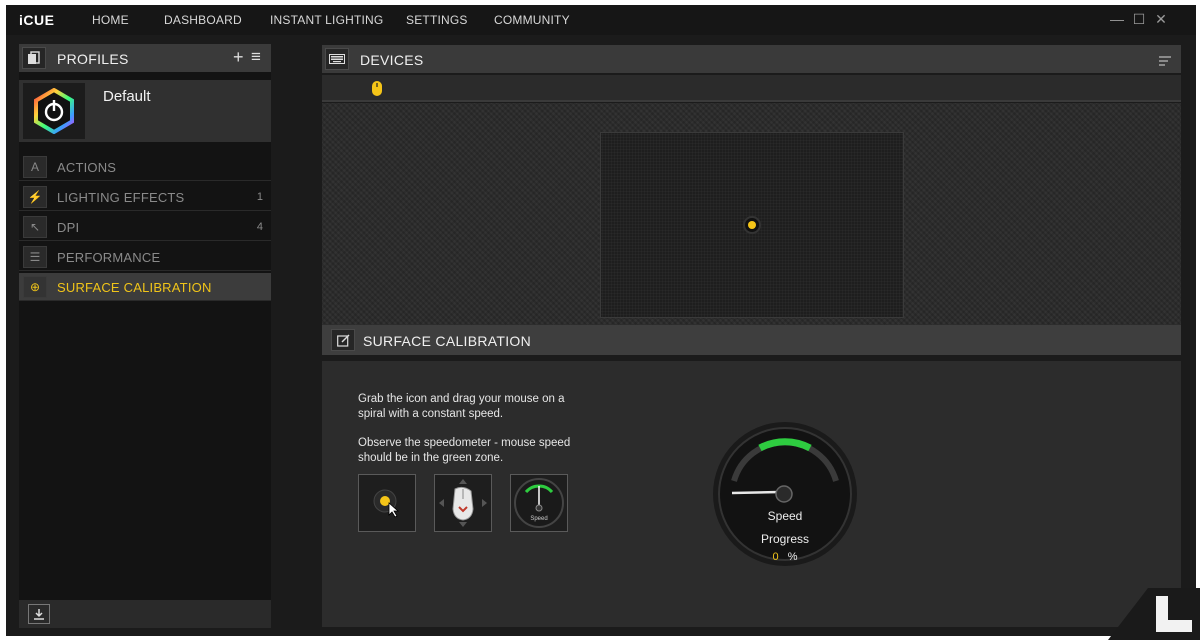 Image resolution: width=1200 pixels, height=641 pixels. I want to click on menu-item-label: DPI, so click(68, 227).